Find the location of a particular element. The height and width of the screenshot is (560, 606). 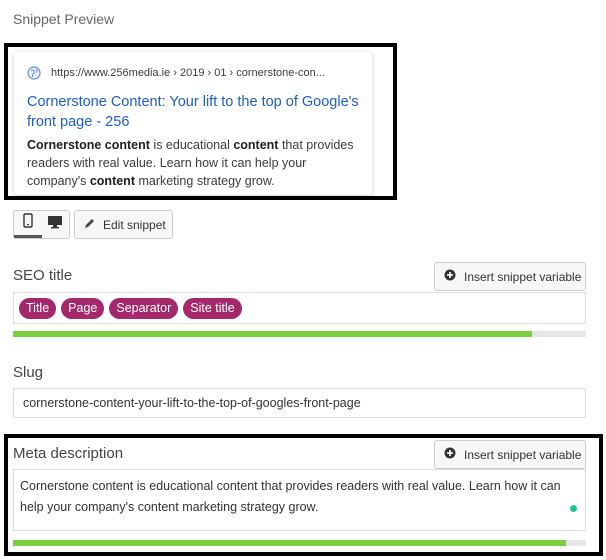

desktop-icon is located at coordinates (55, 224).